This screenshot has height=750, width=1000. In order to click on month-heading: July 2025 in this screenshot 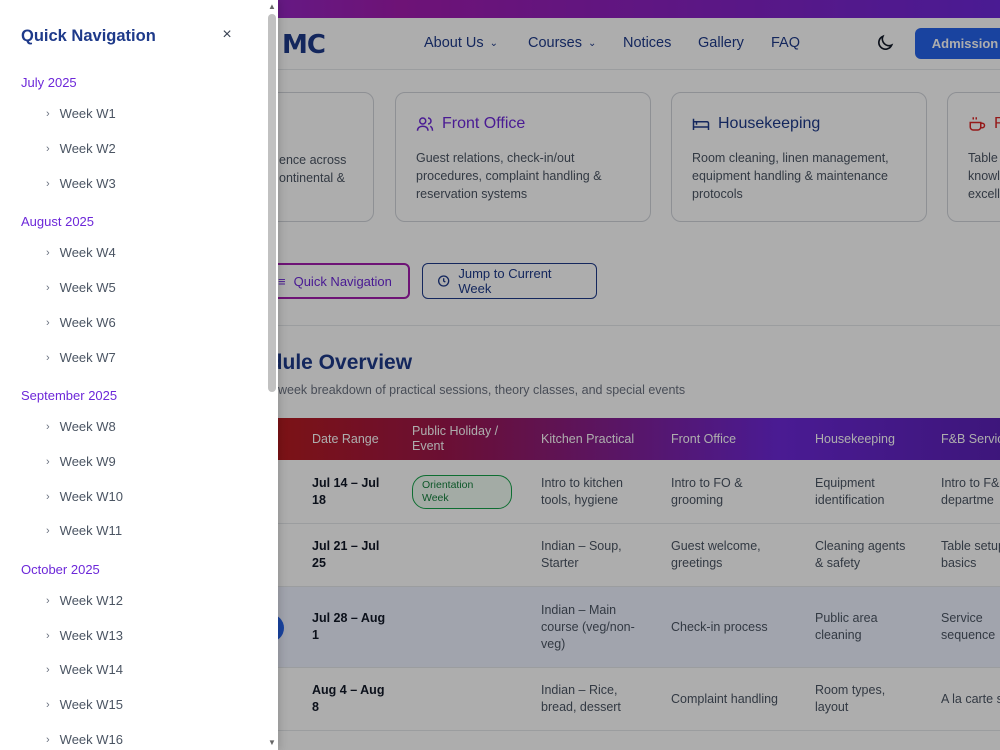, I will do `click(49, 82)`.